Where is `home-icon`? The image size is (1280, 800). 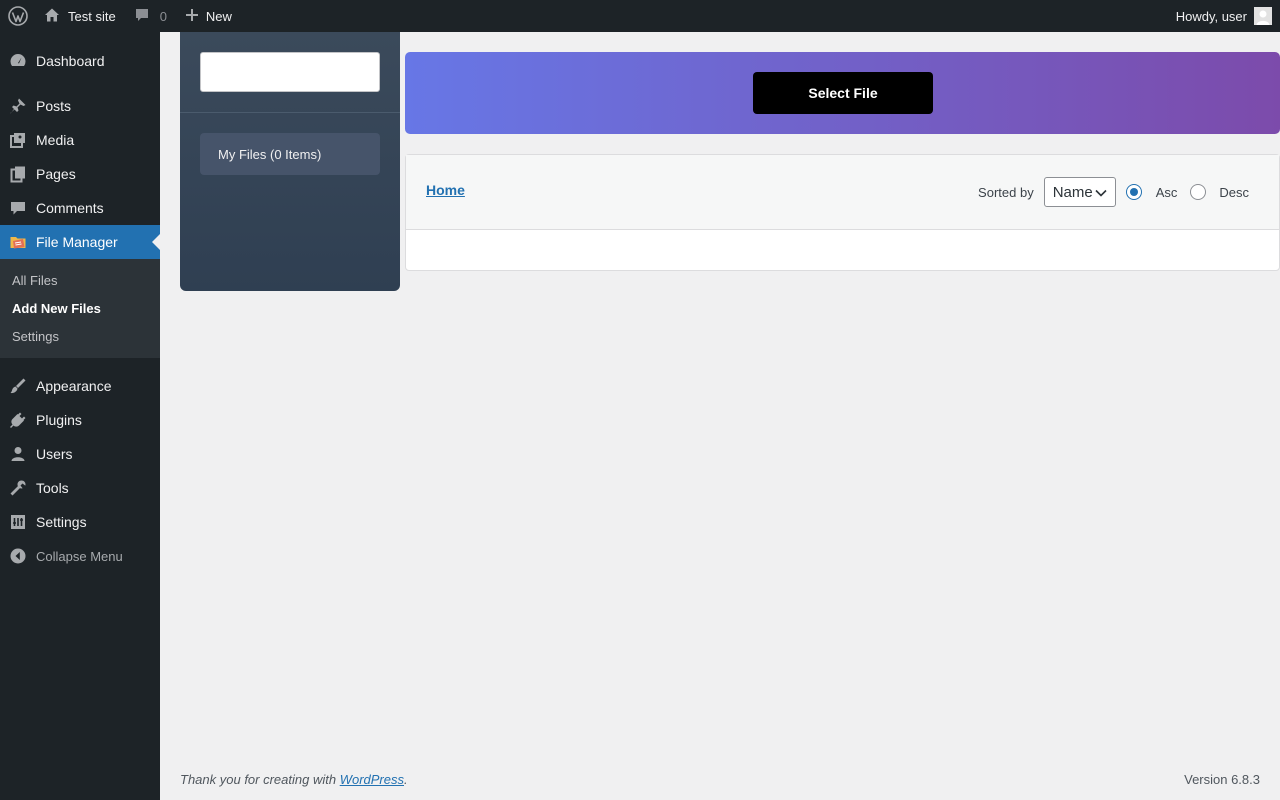 home-icon is located at coordinates (52, 16).